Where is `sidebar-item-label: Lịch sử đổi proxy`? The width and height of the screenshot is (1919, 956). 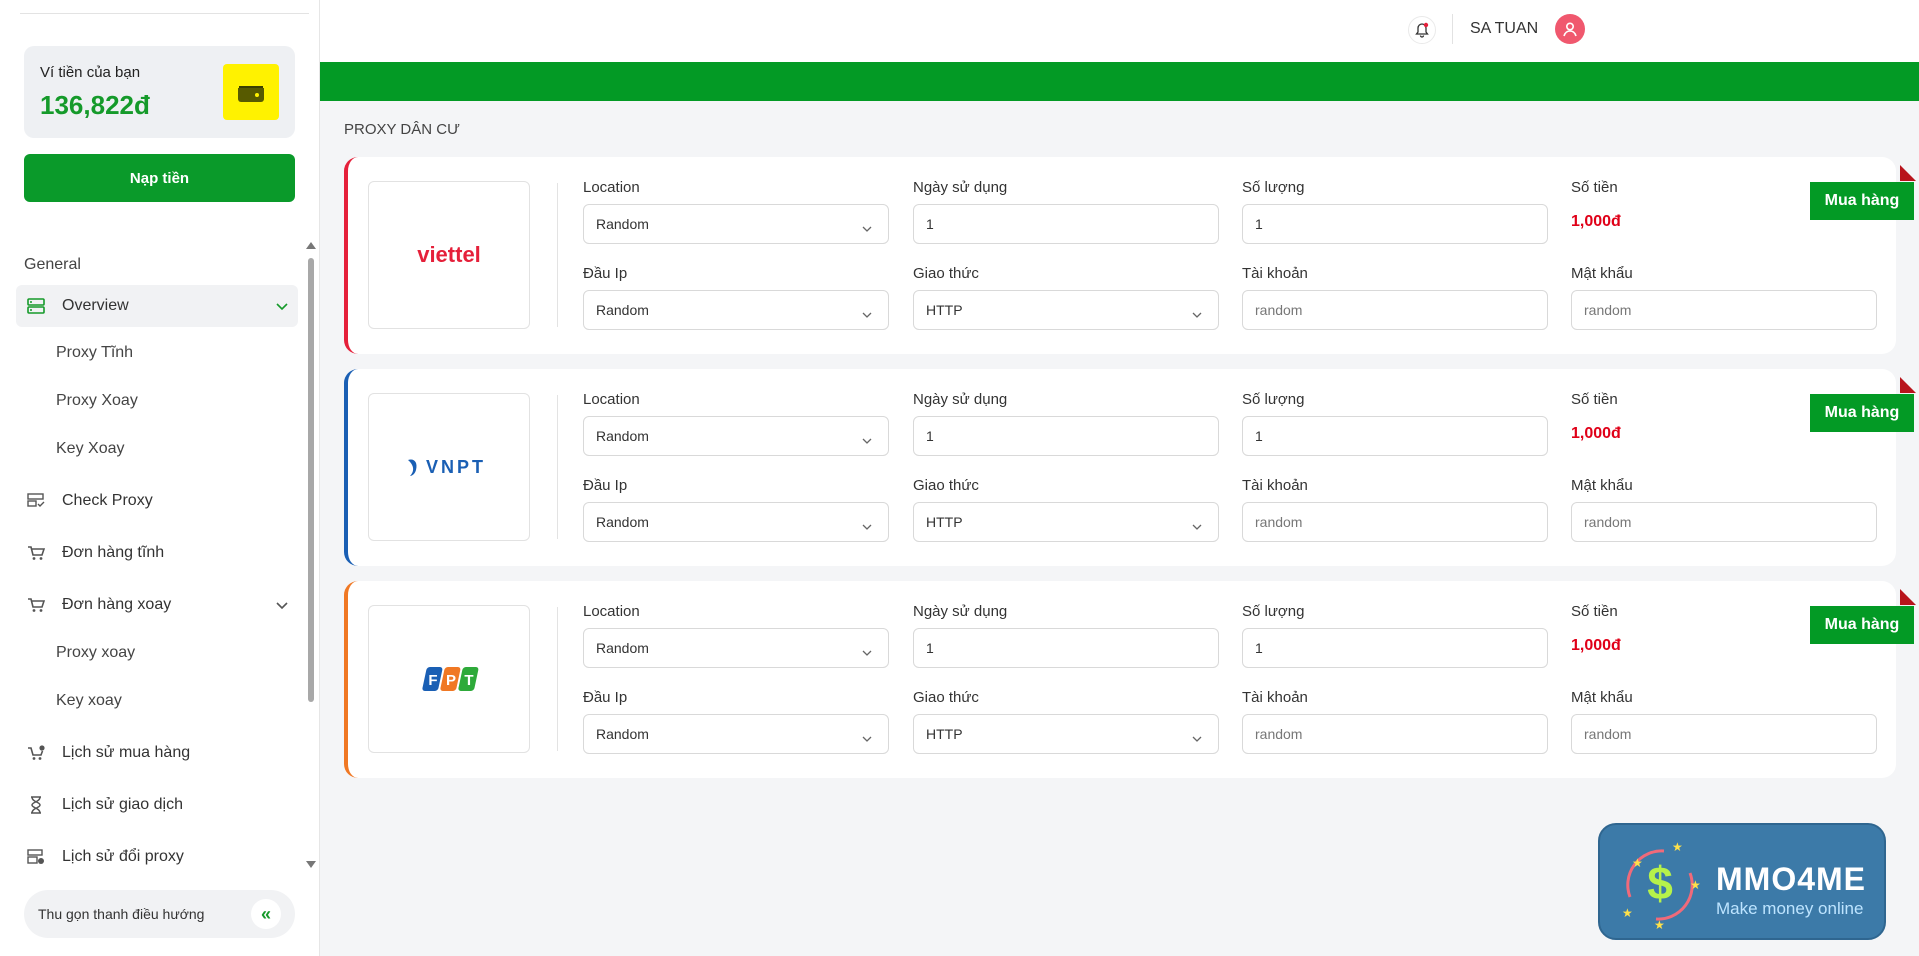
sidebar-item-label: Lịch sử đổi proxy is located at coordinates (123, 856).